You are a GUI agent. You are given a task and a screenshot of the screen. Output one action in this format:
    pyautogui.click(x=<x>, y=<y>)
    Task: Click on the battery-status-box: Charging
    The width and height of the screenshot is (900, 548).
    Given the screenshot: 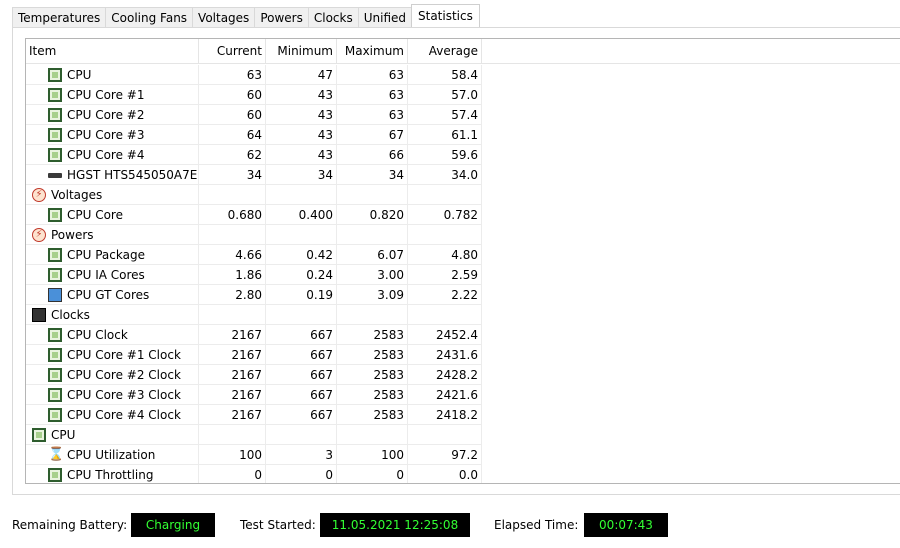 What is the action you would take?
    pyautogui.click(x=173, y=525)
    